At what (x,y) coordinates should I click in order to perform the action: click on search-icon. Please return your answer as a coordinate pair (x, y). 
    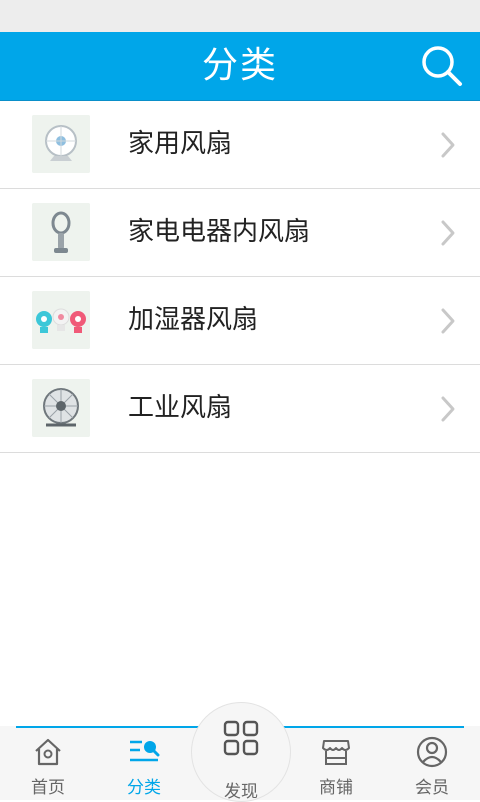
    Looking at the image, I should click on (442, 66).